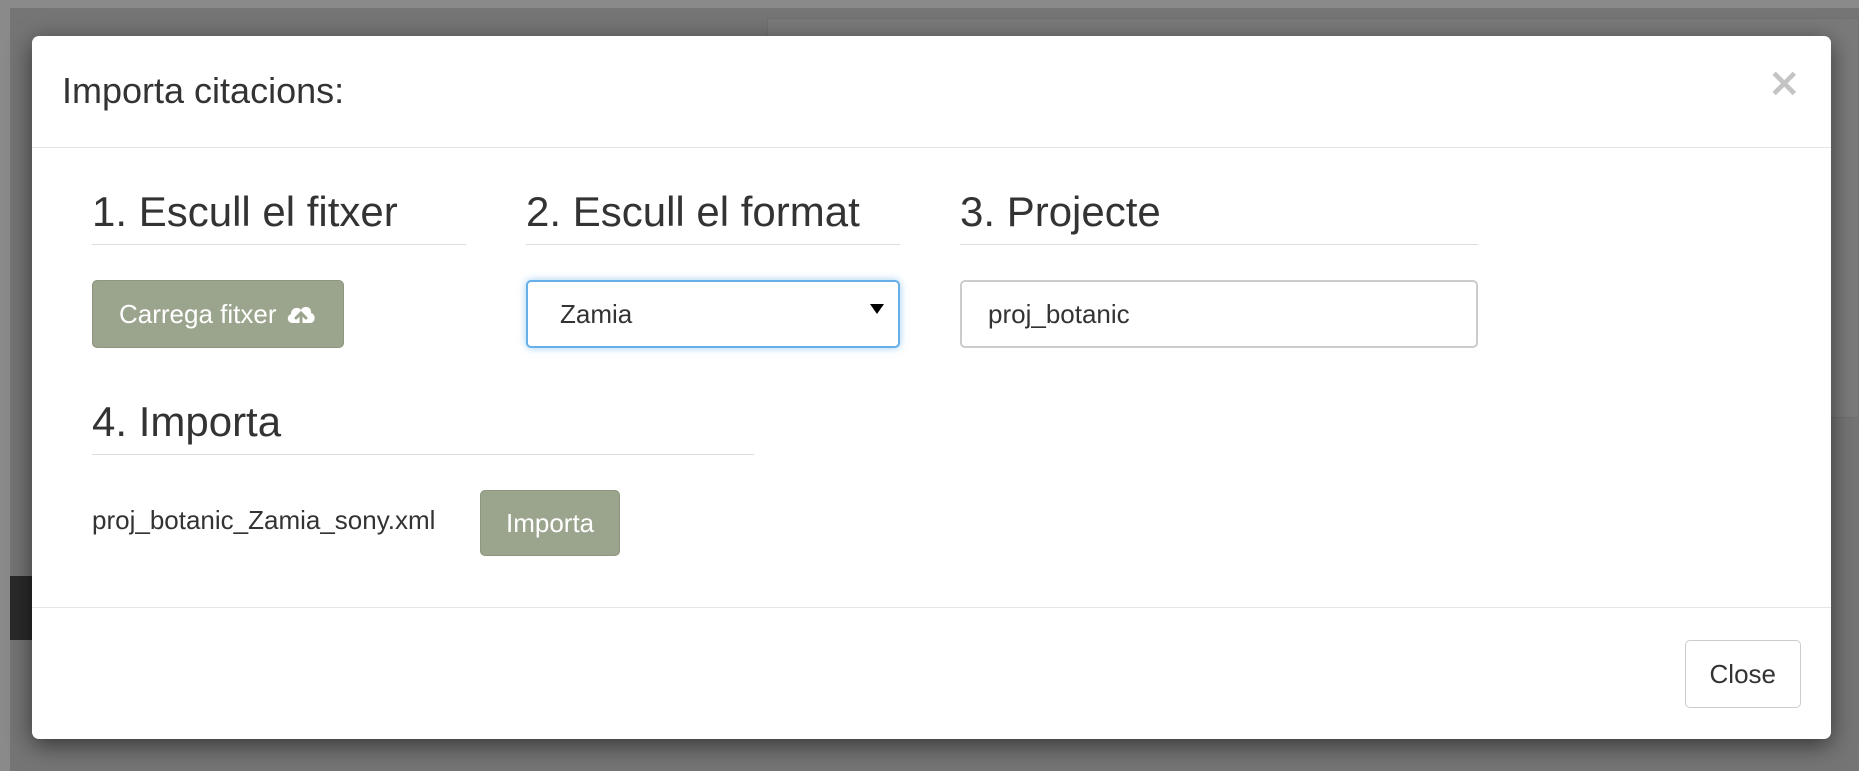  I want to click on modal-title: Importa citacions:, so click(203, 90).